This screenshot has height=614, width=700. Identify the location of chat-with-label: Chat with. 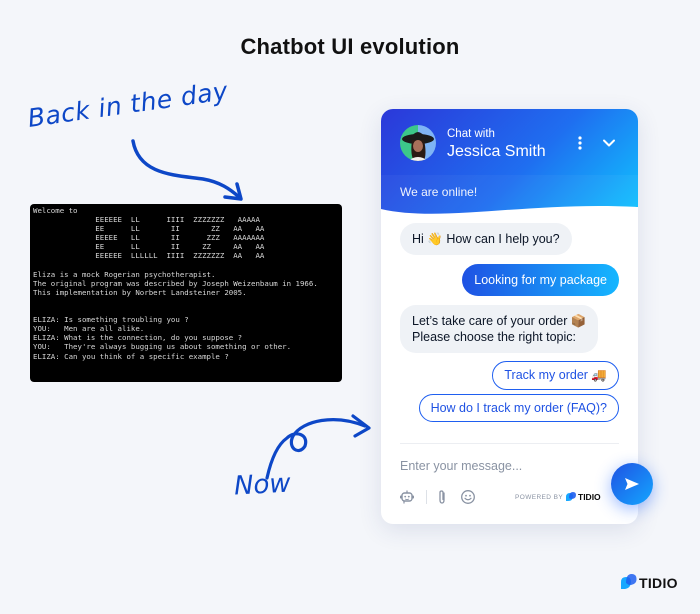
(471, 134).